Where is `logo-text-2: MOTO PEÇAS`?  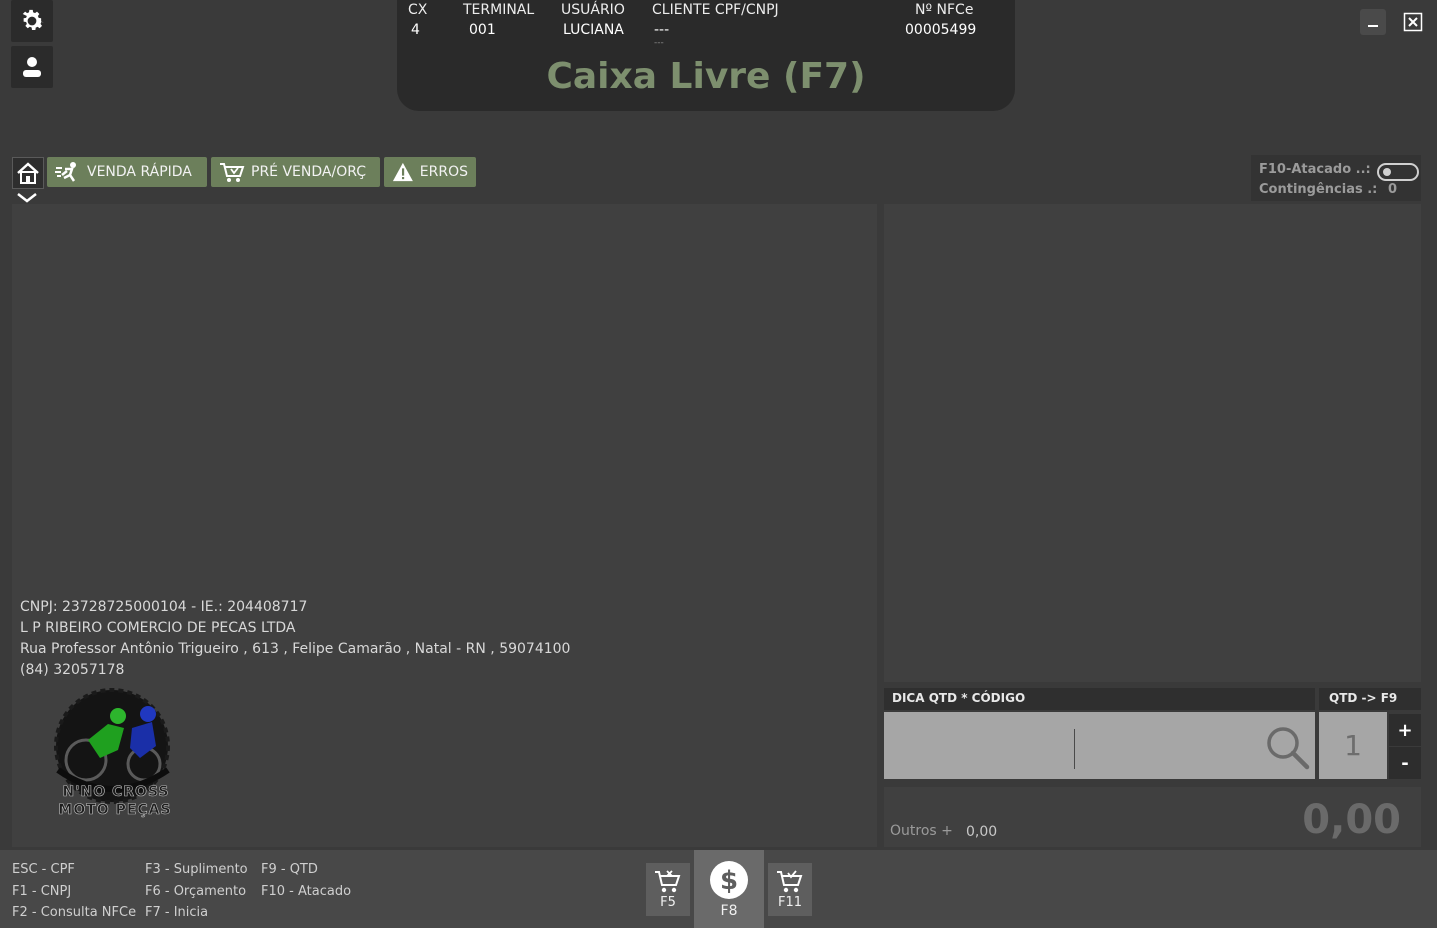 logo-text-2: MOTO PEÇAS is located at coordinates (115, 810).